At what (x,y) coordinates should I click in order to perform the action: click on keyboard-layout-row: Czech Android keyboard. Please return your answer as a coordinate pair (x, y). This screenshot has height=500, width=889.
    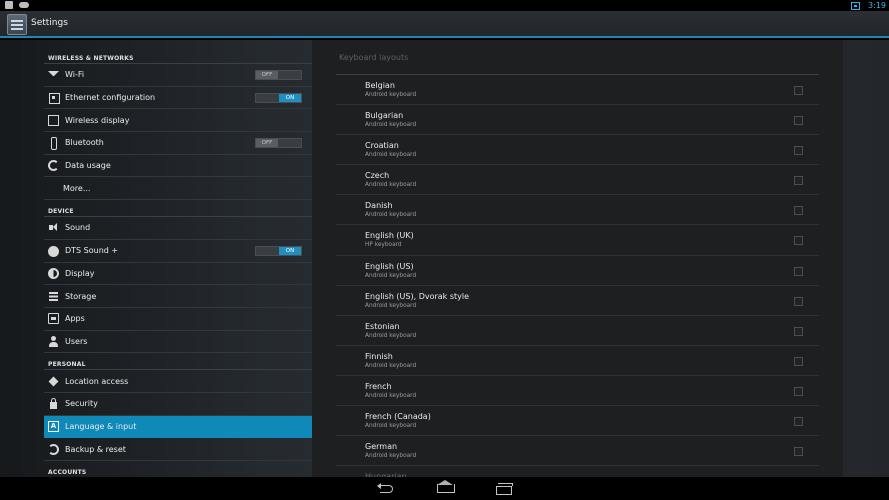
    Looking at the image, I should click on (577, 180).